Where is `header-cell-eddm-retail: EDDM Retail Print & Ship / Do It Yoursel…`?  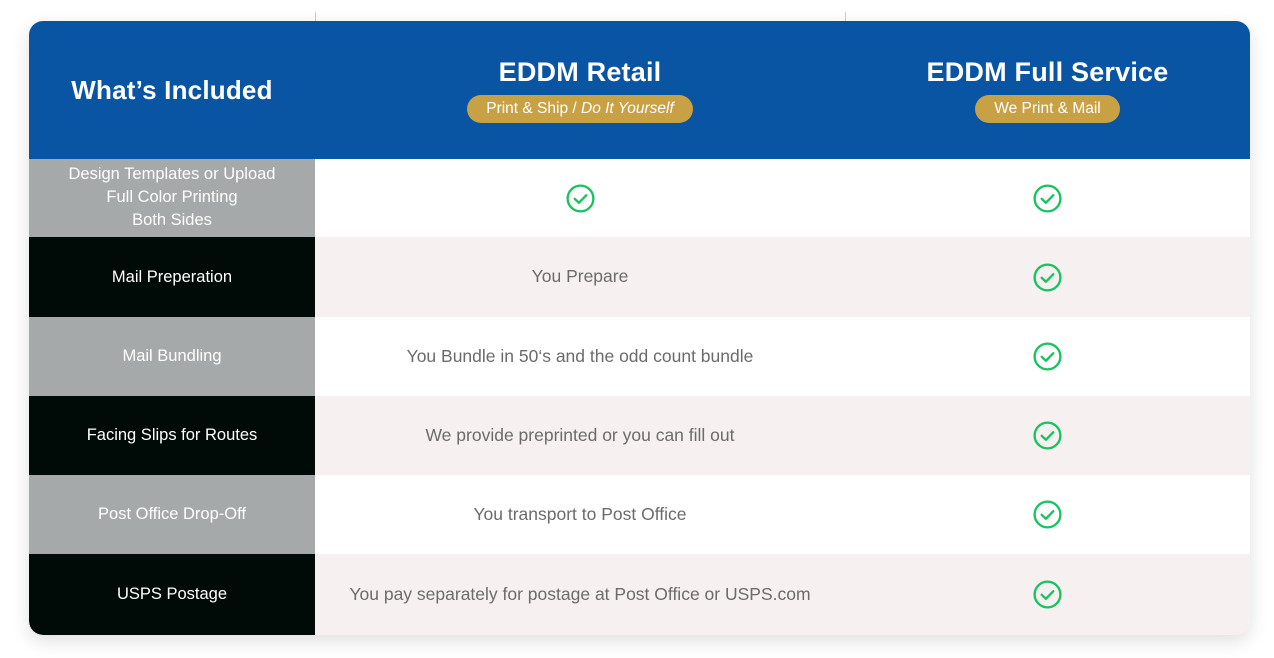 header-cell-eddm-retail: EDDM Retail Print & Ship / Do It Yoursel… is located at coordinates (580, 90).